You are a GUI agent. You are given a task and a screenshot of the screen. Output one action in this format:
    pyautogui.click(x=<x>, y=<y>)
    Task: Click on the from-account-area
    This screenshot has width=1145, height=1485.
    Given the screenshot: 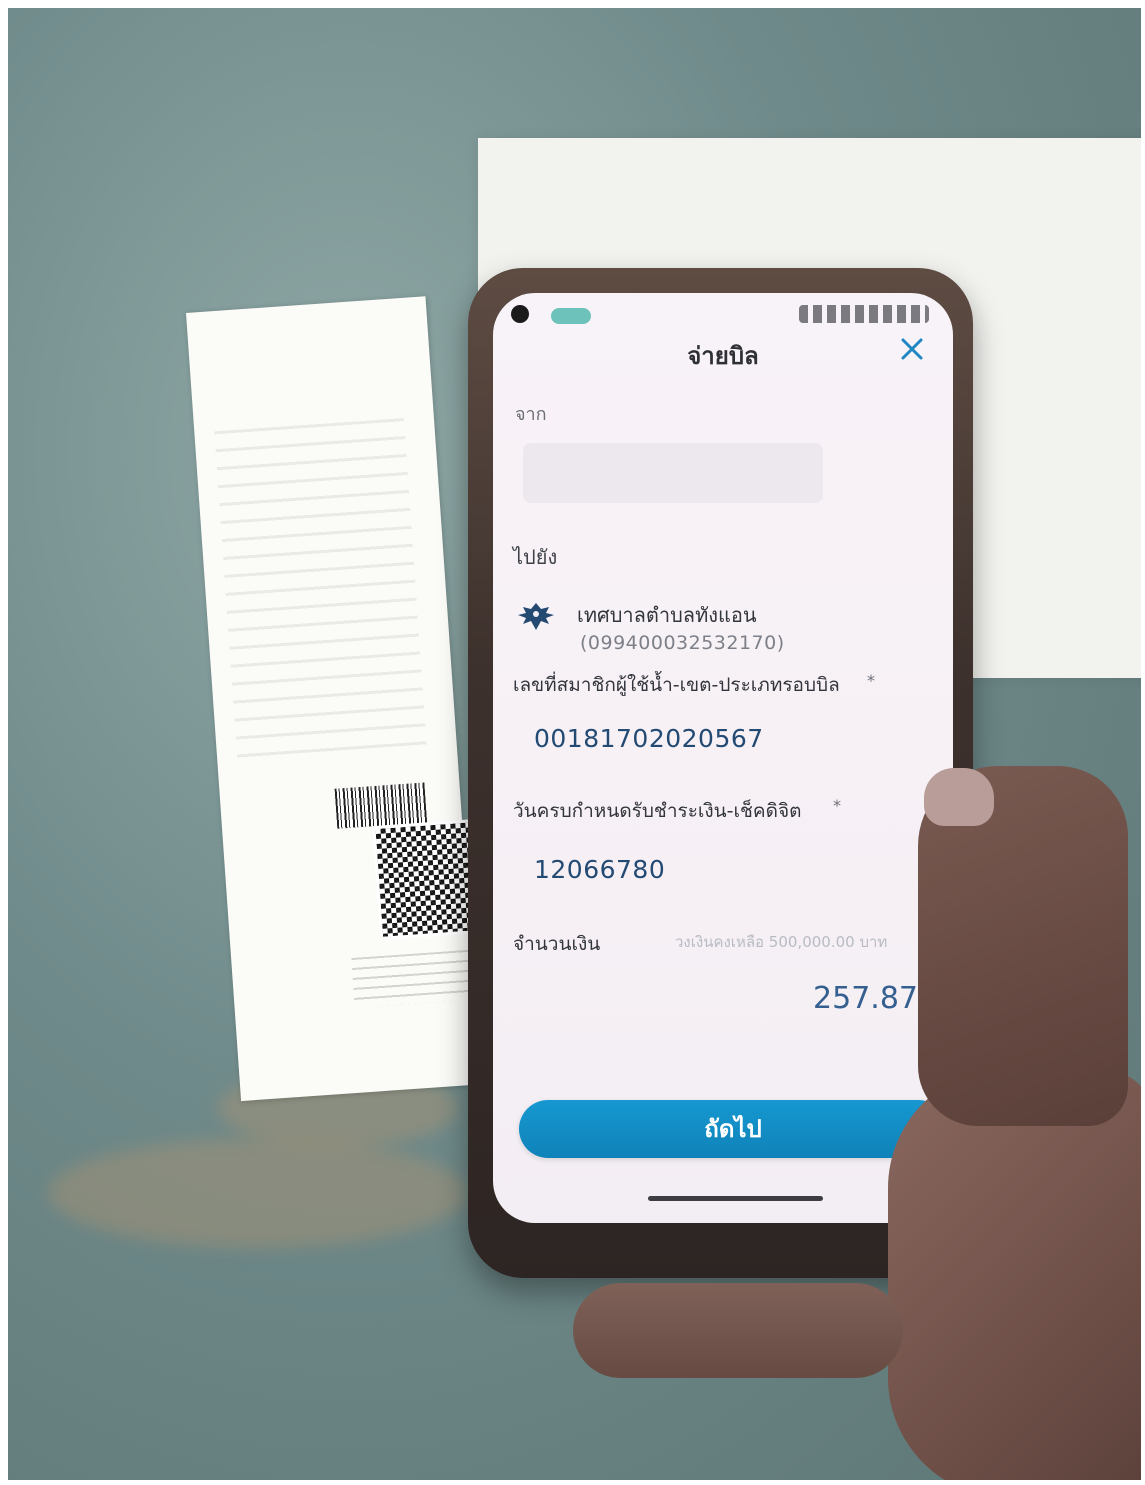 What is the action you would take?
    pyautogui.click(x=673, y=473)
    